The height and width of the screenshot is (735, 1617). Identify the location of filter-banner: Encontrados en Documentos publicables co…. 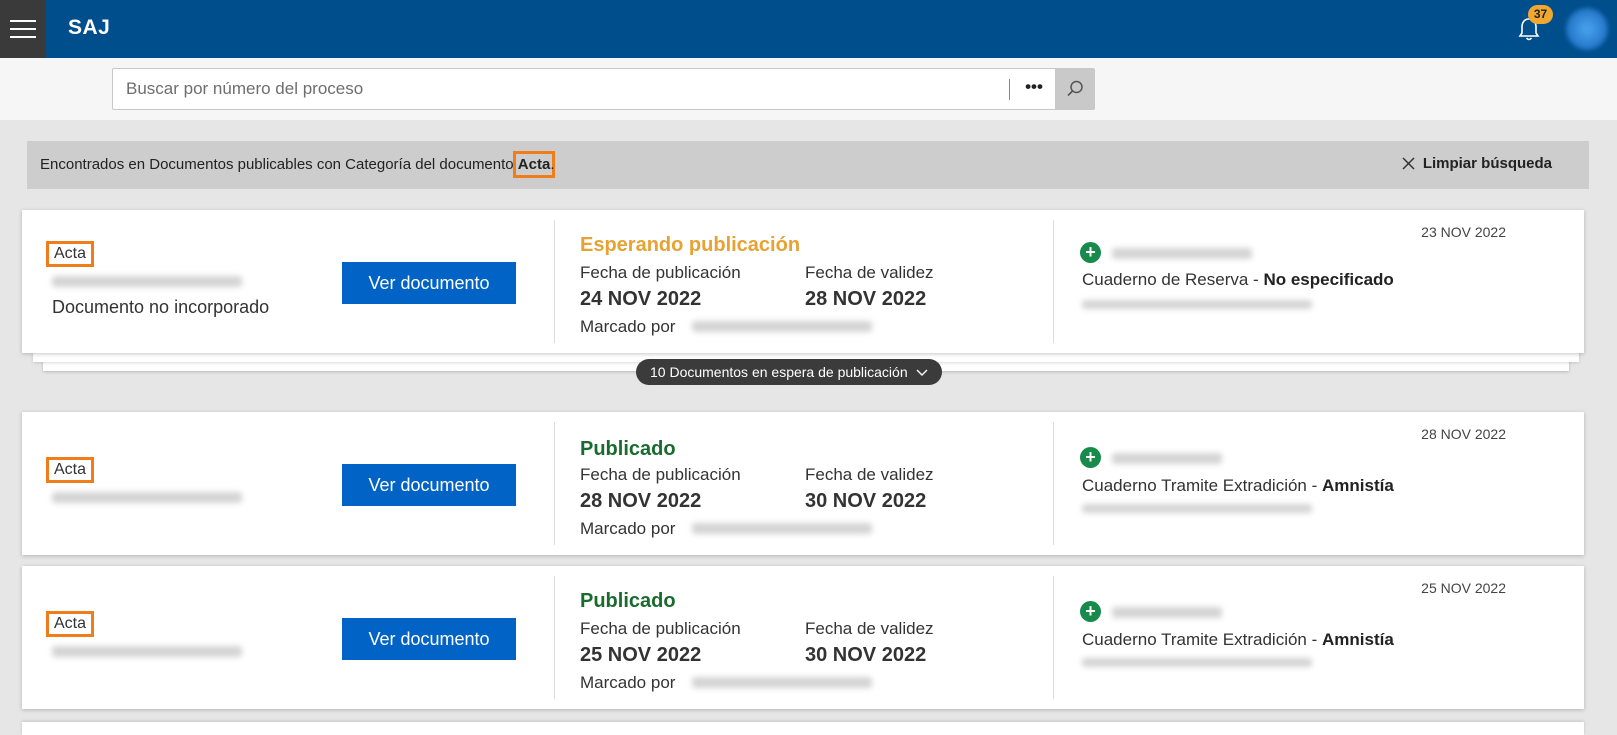
(808, 165).